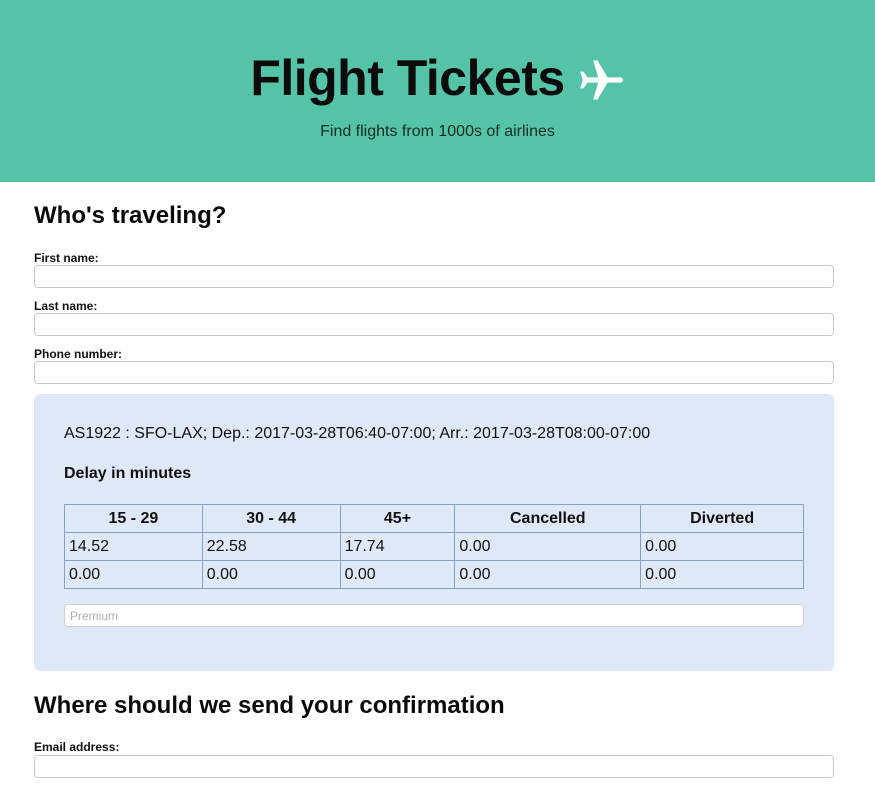 The image size is (875, 800). Describe the element at coordinates (66, 306) in the screenshot. I see `last-name-label: Last name:` at that location.